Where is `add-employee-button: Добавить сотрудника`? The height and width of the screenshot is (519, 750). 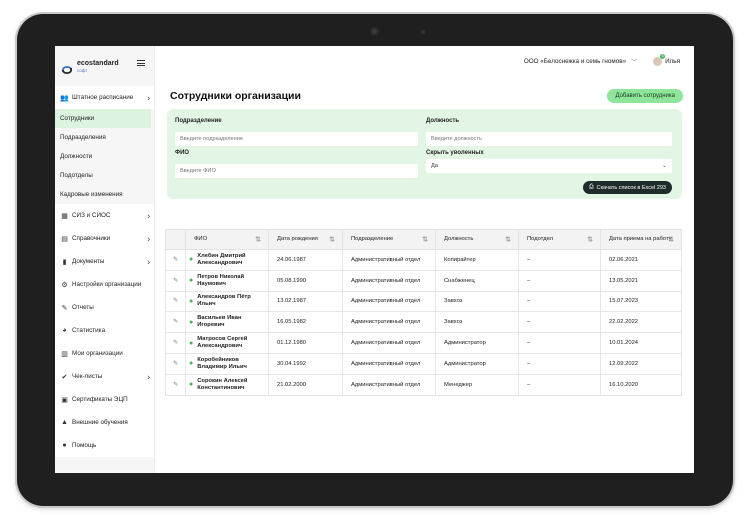
add-employee-button: Добавить сотрудника is located at coordinates (645, 96).